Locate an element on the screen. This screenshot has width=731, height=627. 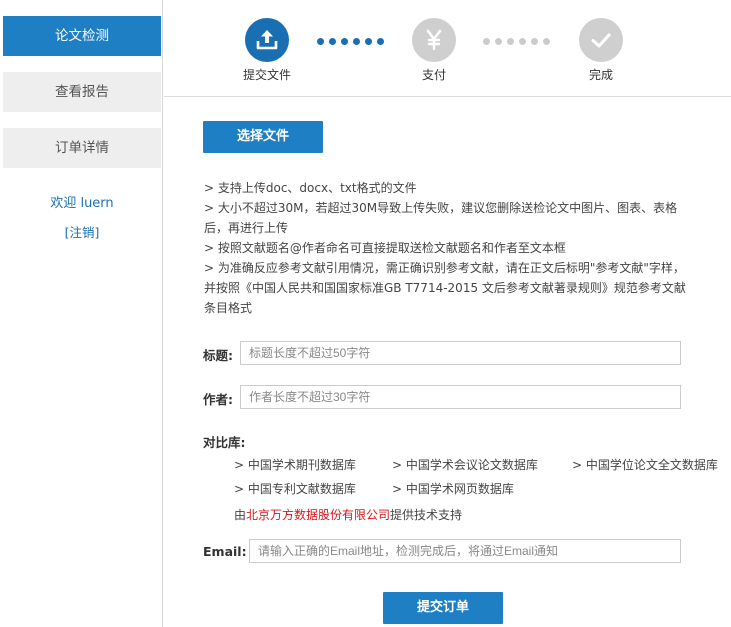
sidebar-item-view-report: 查看报告 is located at coordinates (82, 92).